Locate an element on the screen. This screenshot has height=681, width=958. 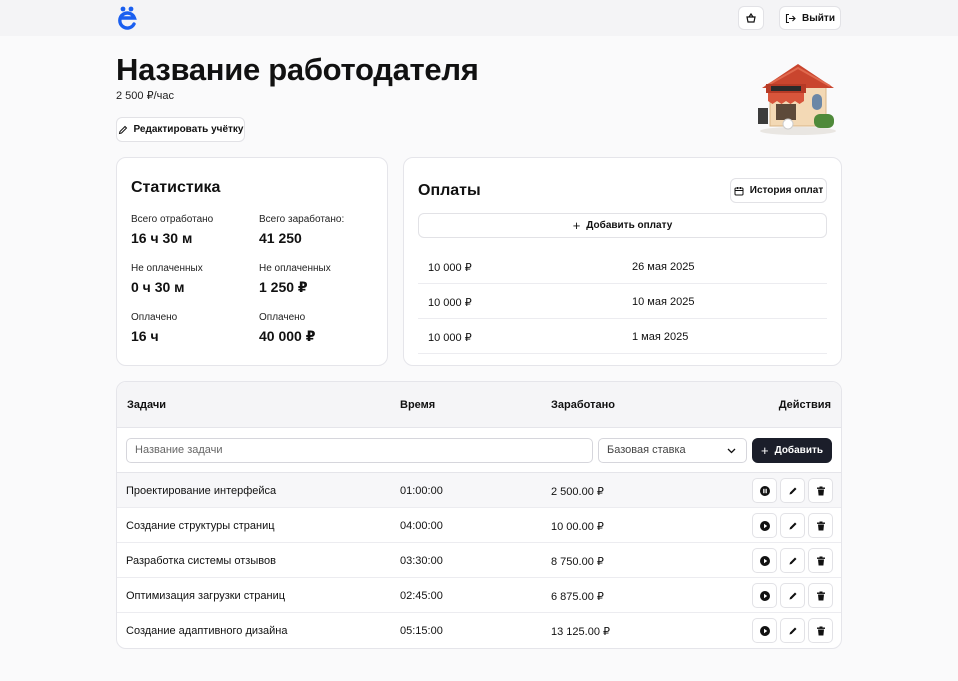
payment-row: 10 000 ₽ 26 мая 2025 is located at coordinates (622, 266).